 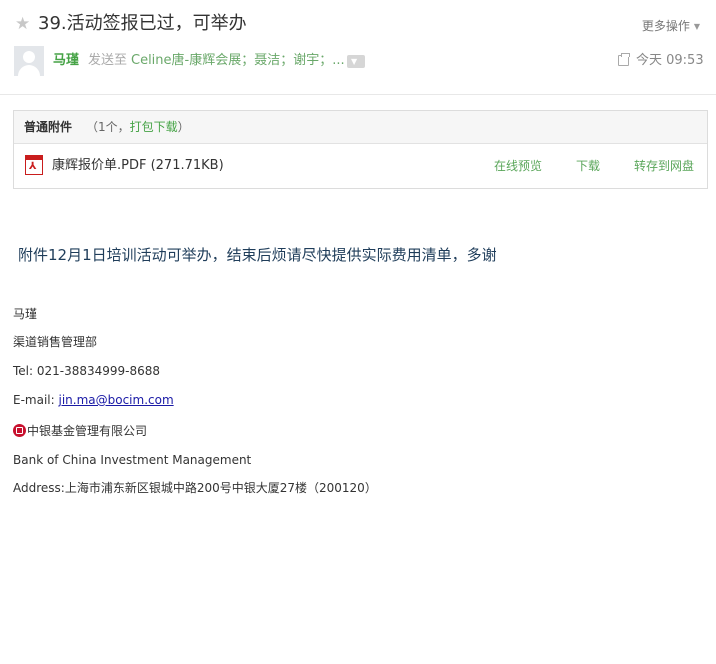 What do you see at coordinates (696, 26) in the screenshot?
I see `caret-down-icon: ▼` at bounding box center [696, 26].